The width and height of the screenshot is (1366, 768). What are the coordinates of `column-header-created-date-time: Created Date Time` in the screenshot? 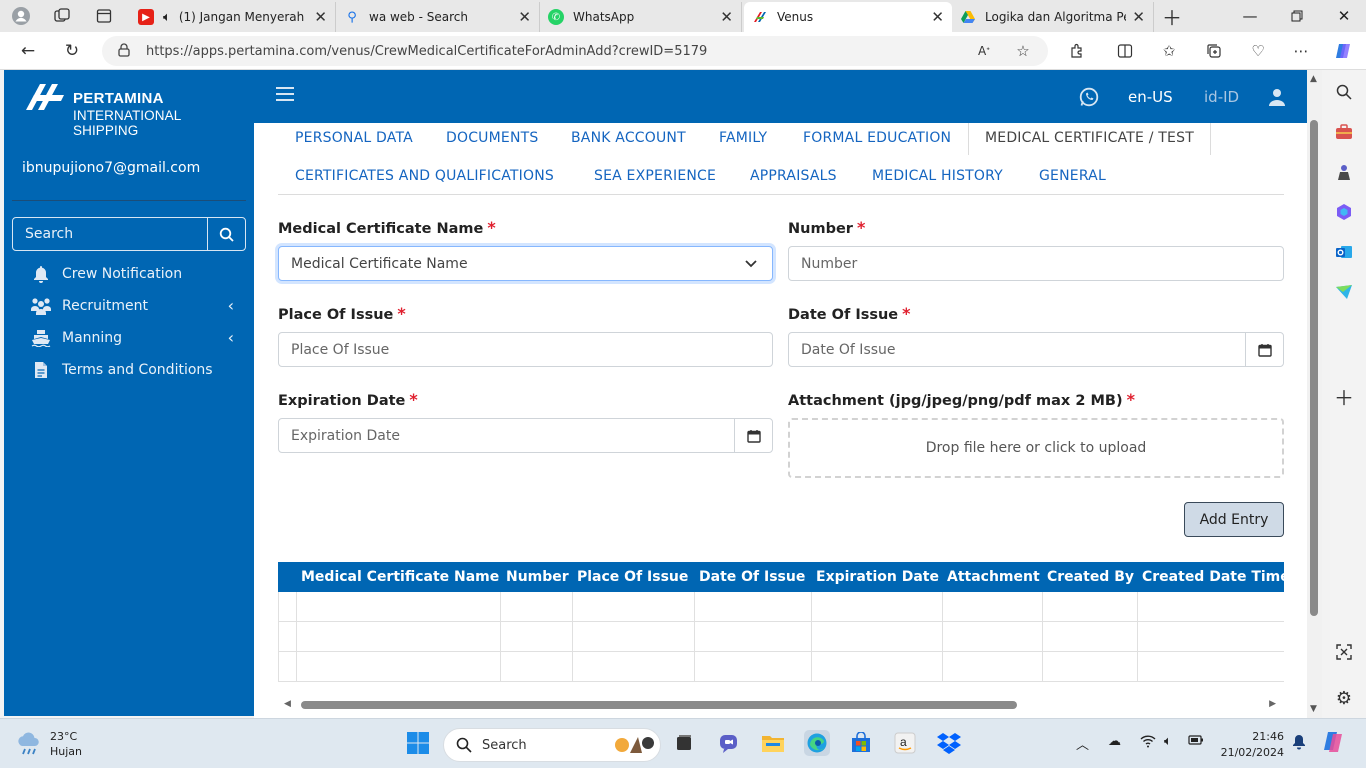 It's located at (1211, 577).